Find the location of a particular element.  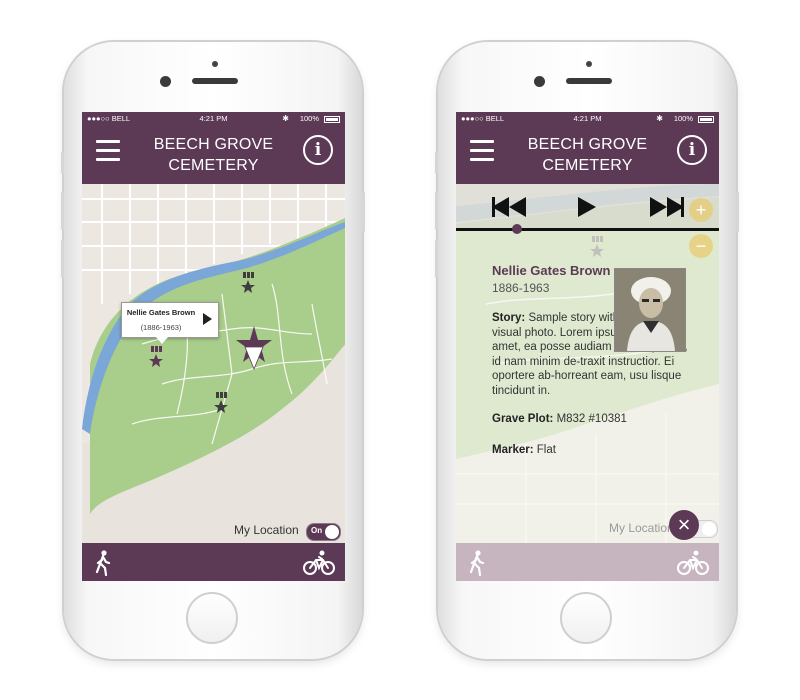

fast-forward-icon is located at coordinates (667, 207).